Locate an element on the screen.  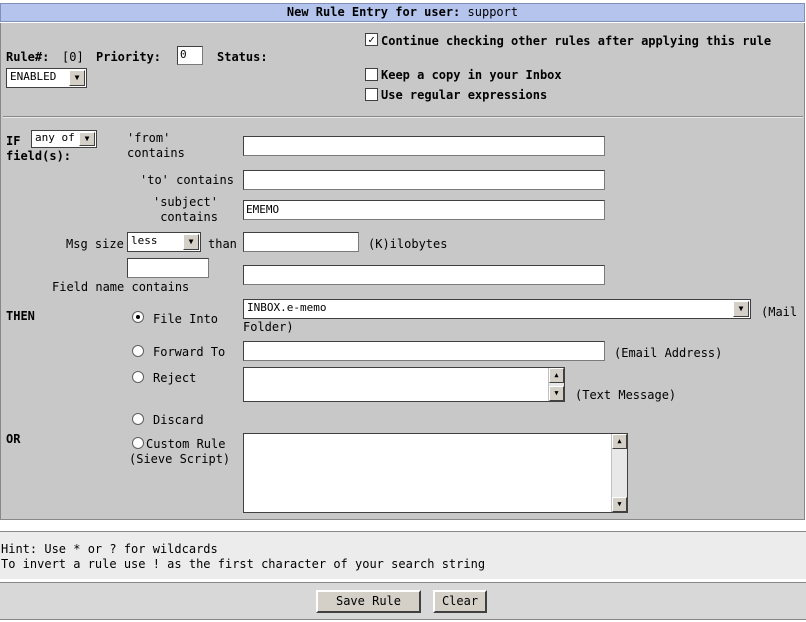
section-divider is located at coordinates (403, 117).